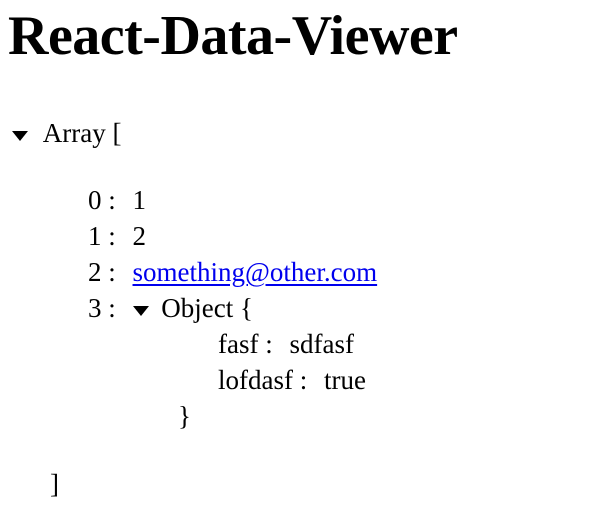  Describe the element at coordinates (139, 200) in the screenshot. I see `array-item-value: 1` at that location.